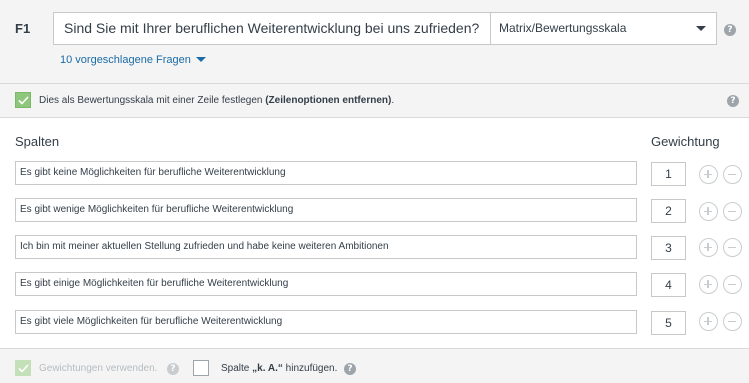 This screenshot has height=383, width=749. Describe the element at coordinates (668, 323) in the screenshot. I see `weight-input: 5` at that location.